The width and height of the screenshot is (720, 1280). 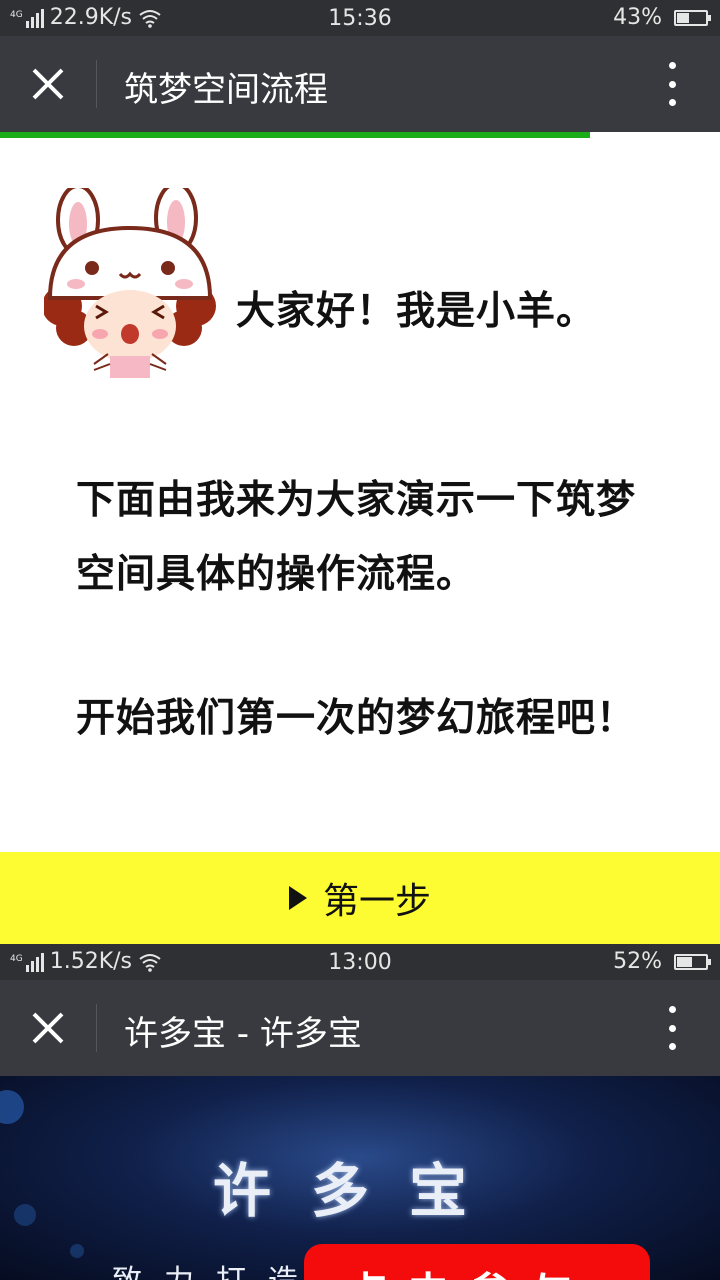 I want to click on first-step-button: 第一步, so click(x=360, y=898).